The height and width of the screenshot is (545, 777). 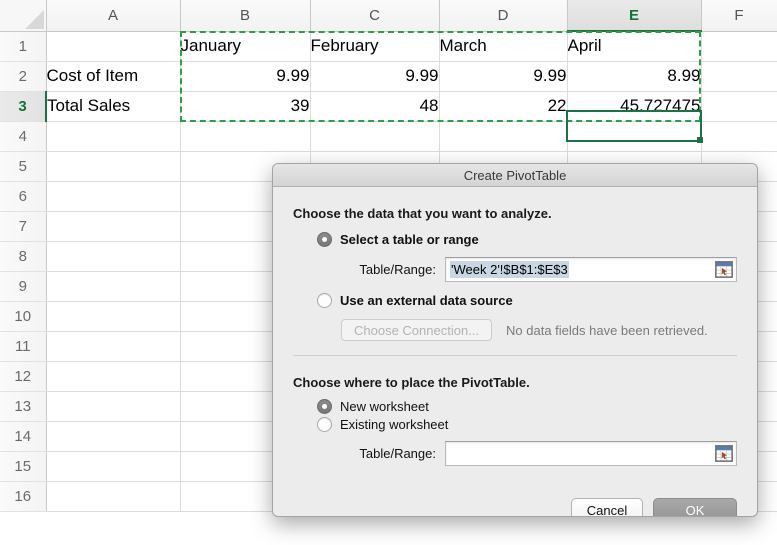 I want to click on row-header-2: 2, so click(x=23, y=76).